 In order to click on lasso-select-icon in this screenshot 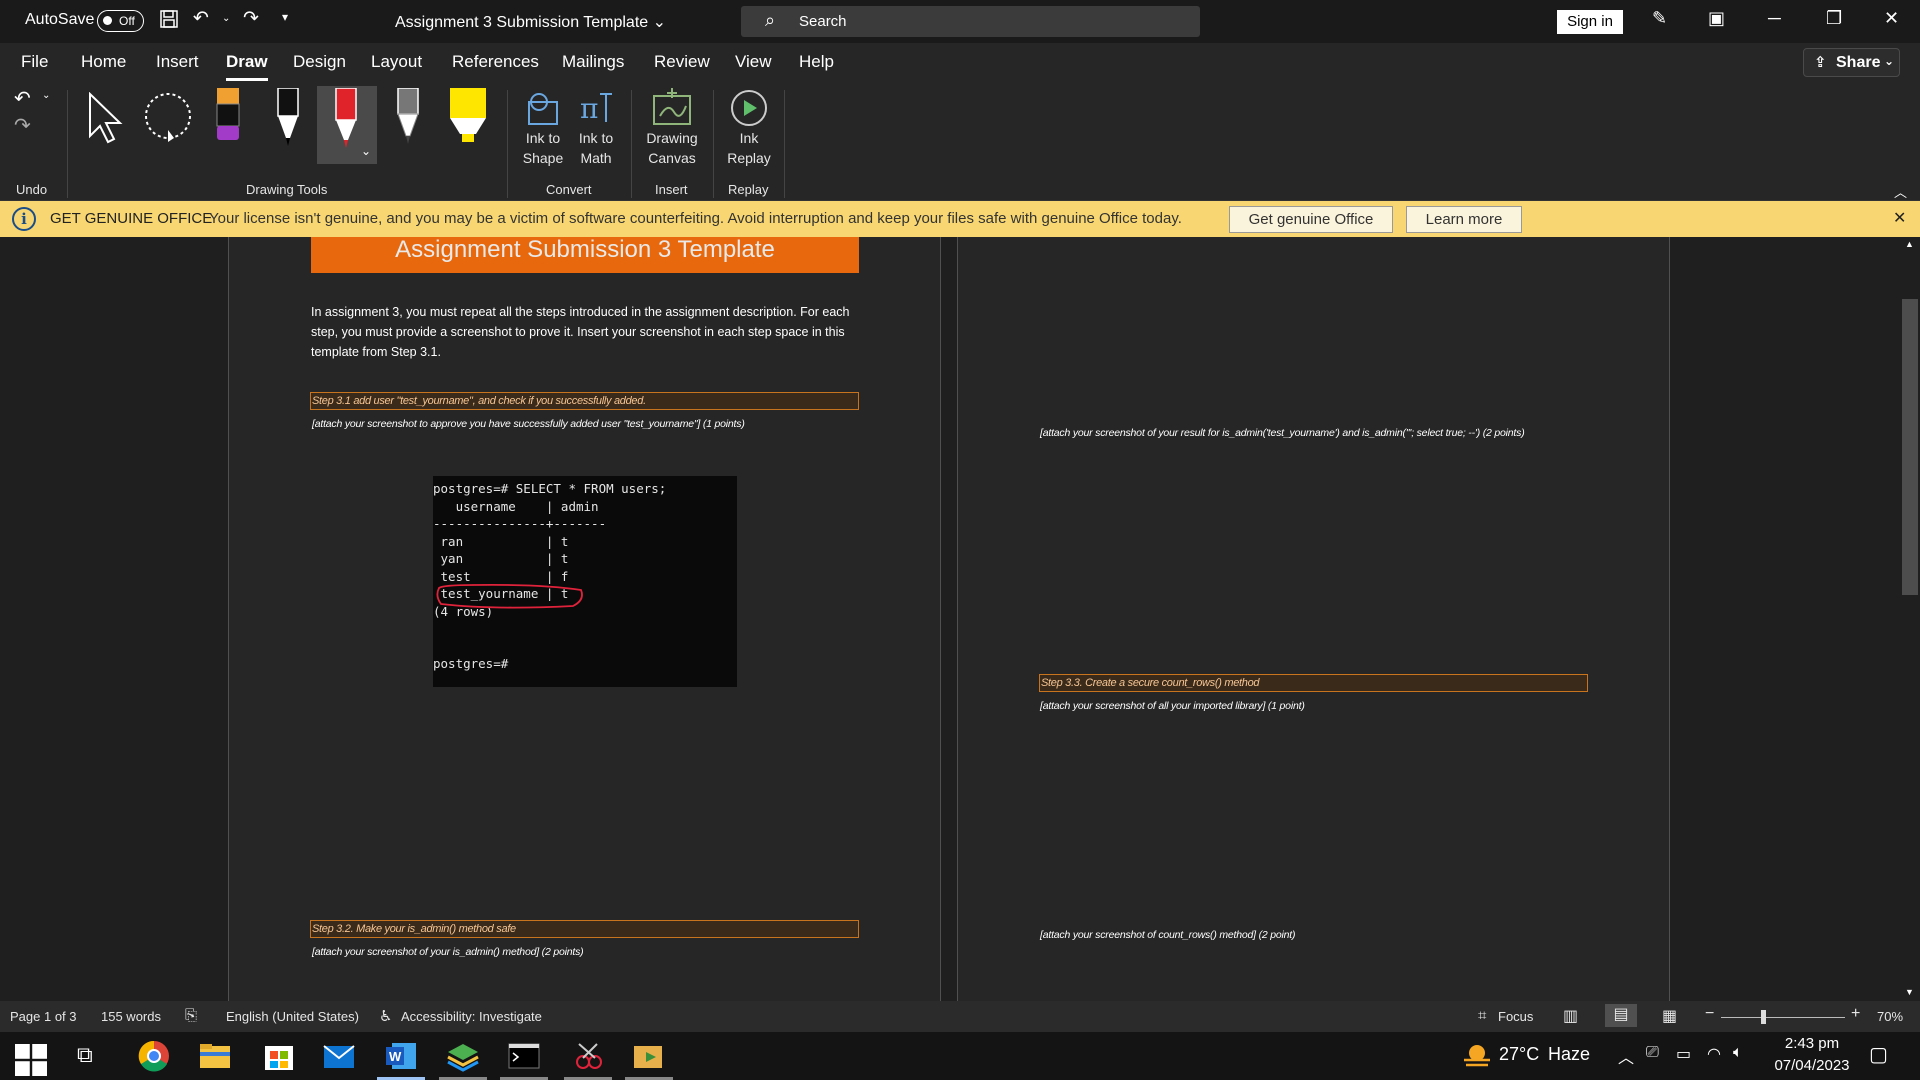, I will do `click(170, 120)`.